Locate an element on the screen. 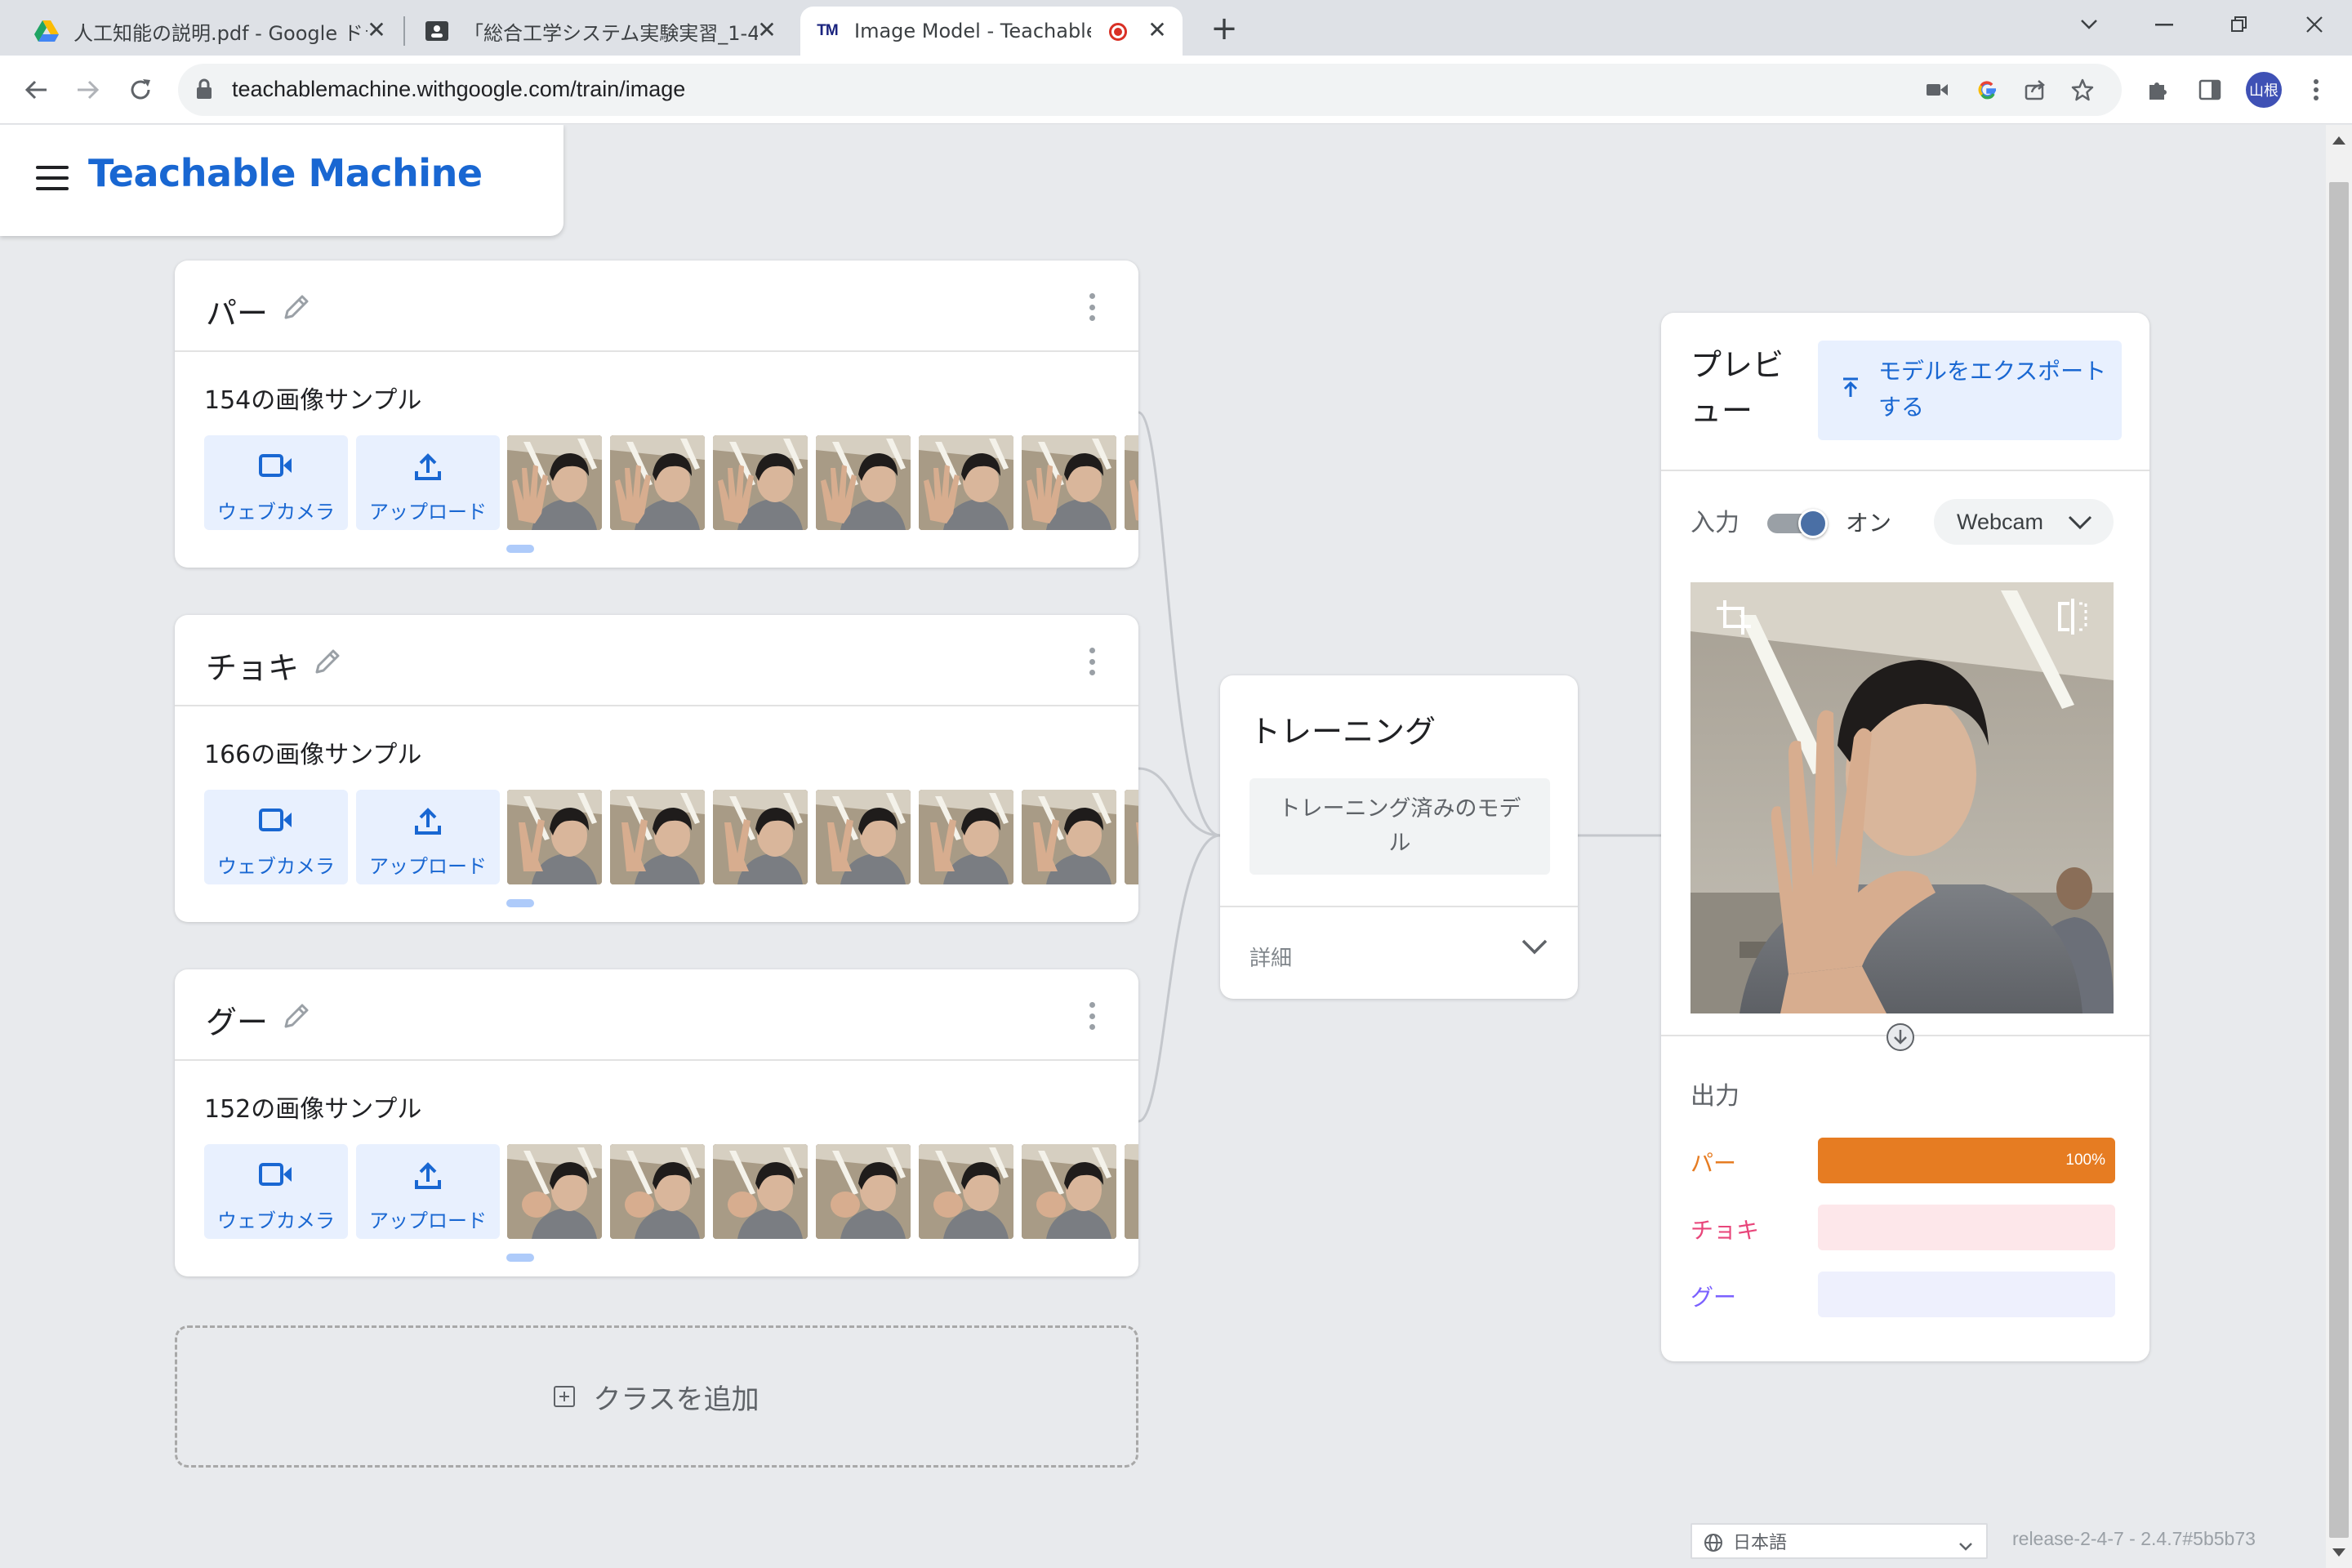  output-class-label: チョキ is located at coordinates (1725, 1230).